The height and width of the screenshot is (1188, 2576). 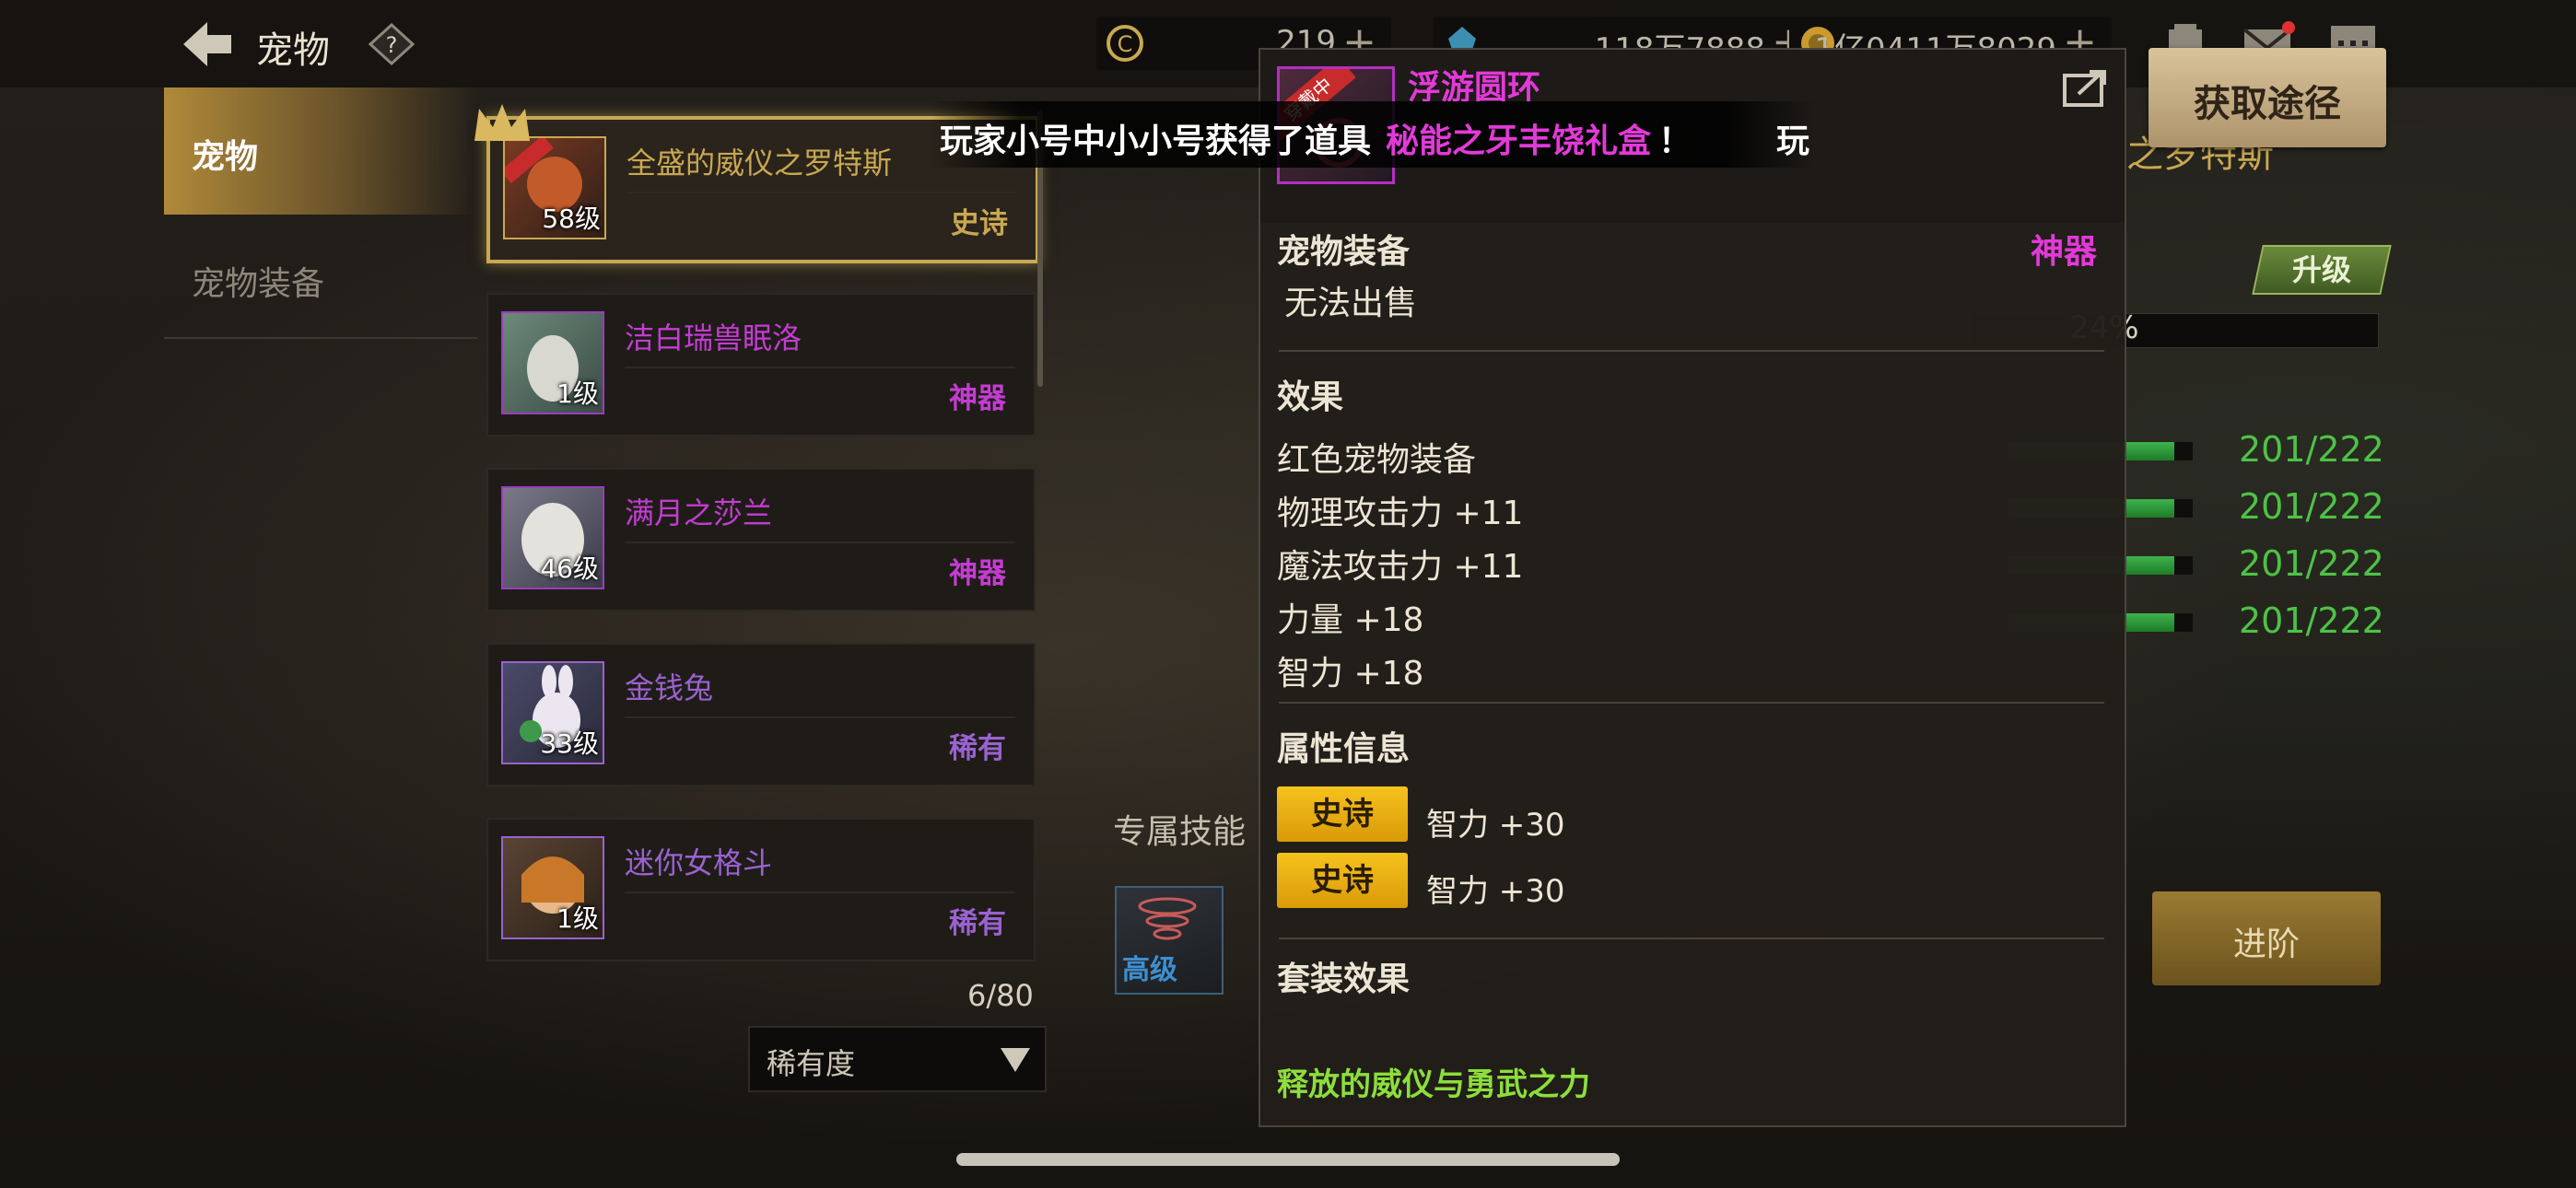 What do you see at coordinates (320, 278) in the screenshot?
I see `nav-item-pet-equipment: 宠物装备` at bounding box center [320, 278].